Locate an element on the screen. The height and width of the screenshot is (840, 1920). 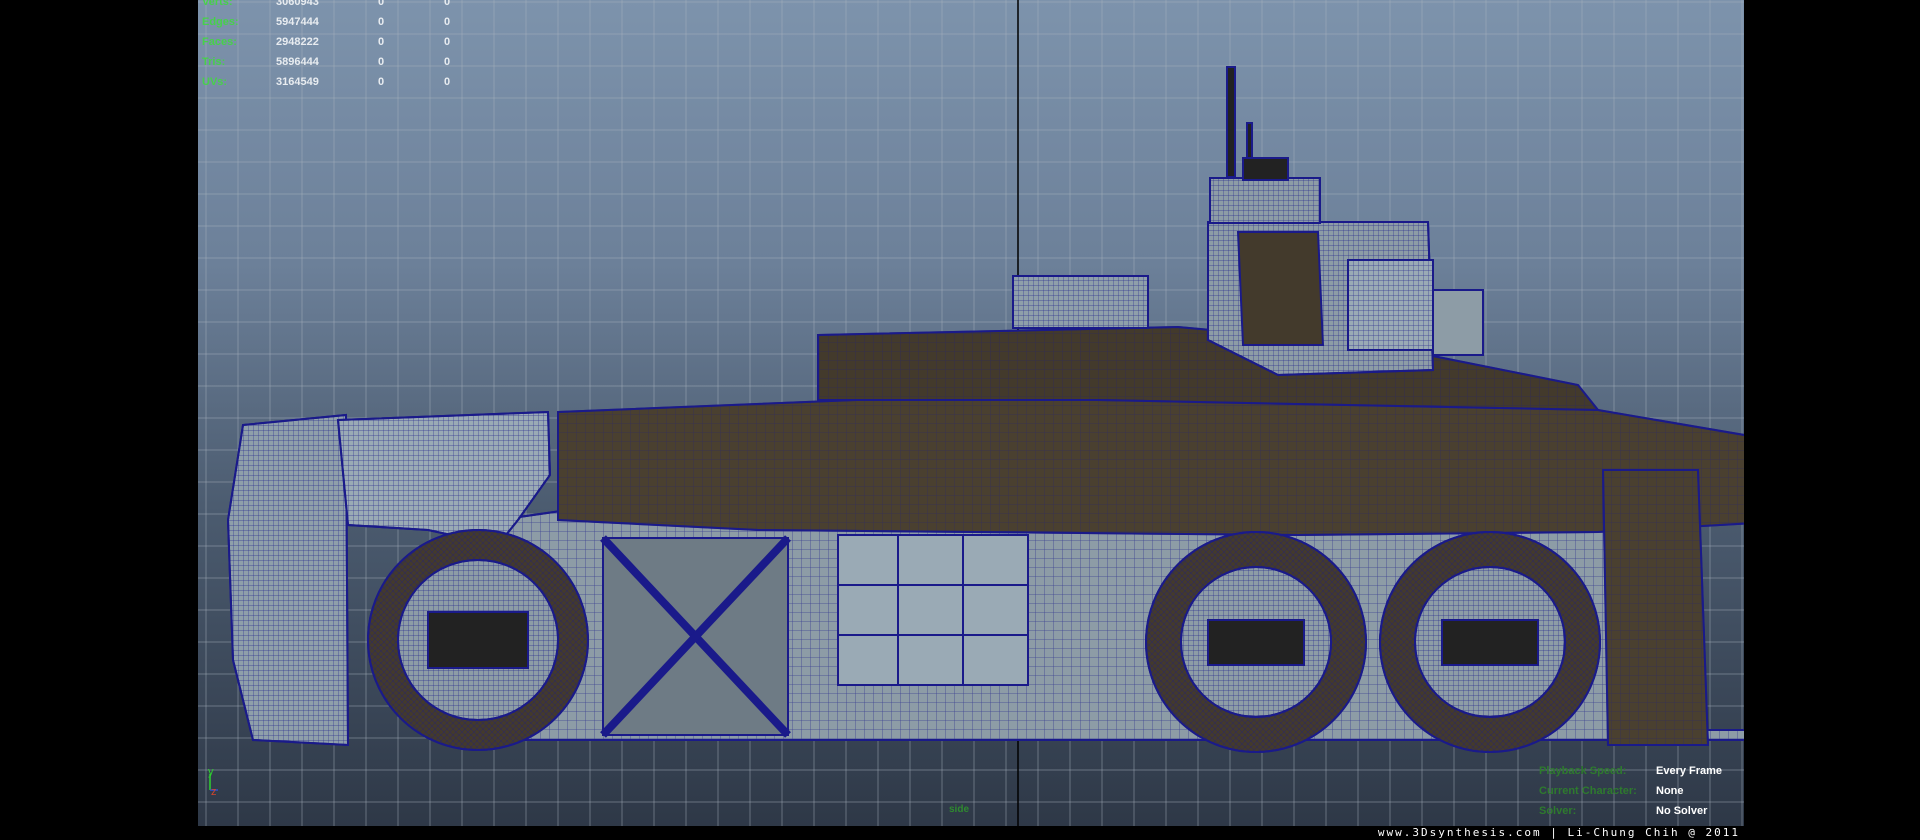
stat-total: 5947444 is located at coordinates (297, 22).